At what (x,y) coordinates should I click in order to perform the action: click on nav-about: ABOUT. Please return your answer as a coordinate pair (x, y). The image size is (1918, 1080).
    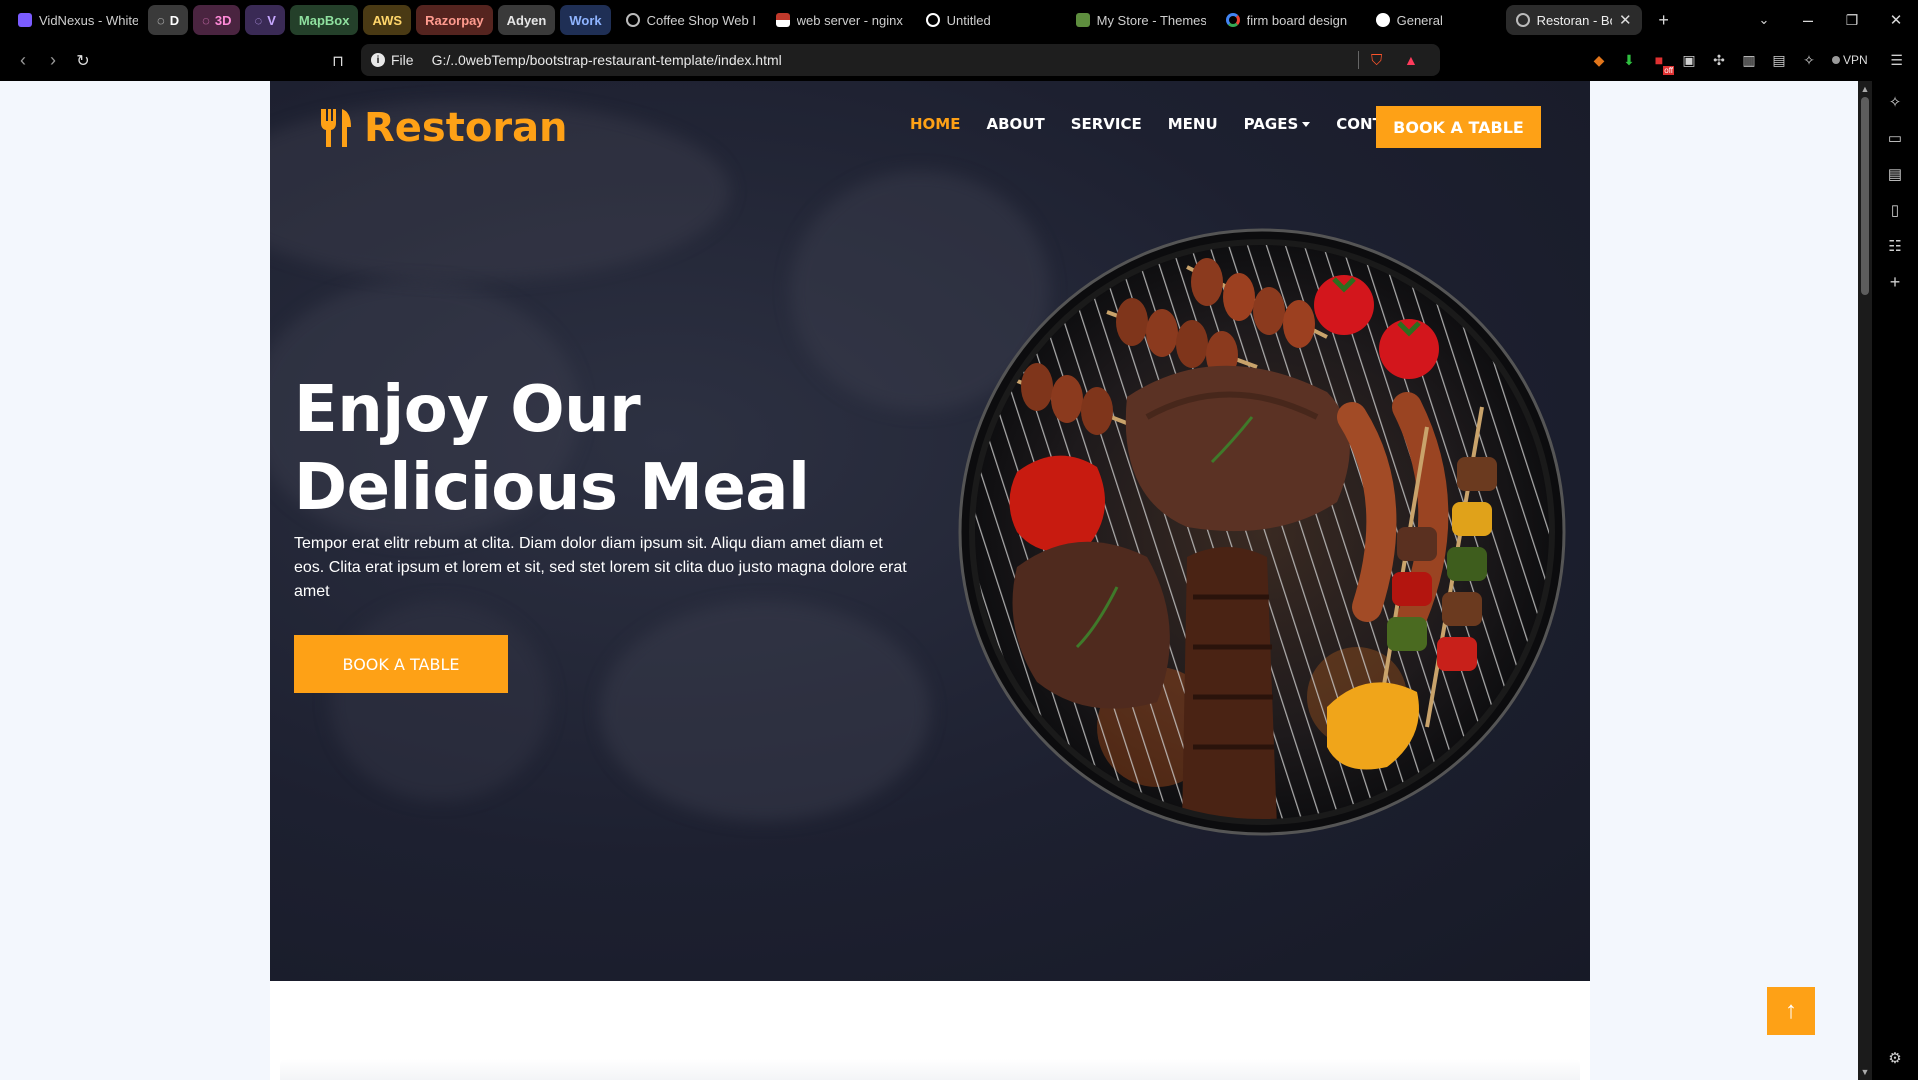
    Looking at the image, I should click on (1015, 124).